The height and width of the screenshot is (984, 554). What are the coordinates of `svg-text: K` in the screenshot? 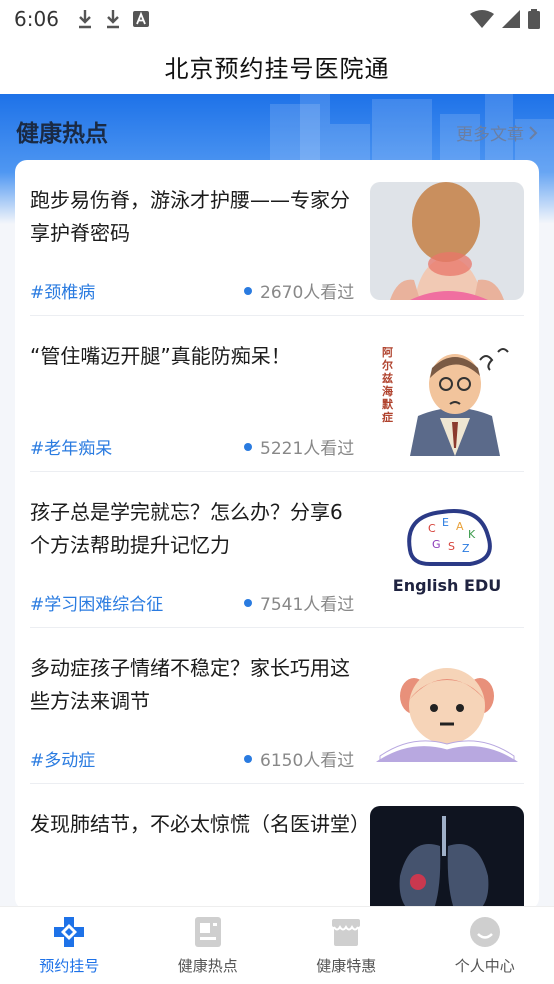 It's located at (472, 534).